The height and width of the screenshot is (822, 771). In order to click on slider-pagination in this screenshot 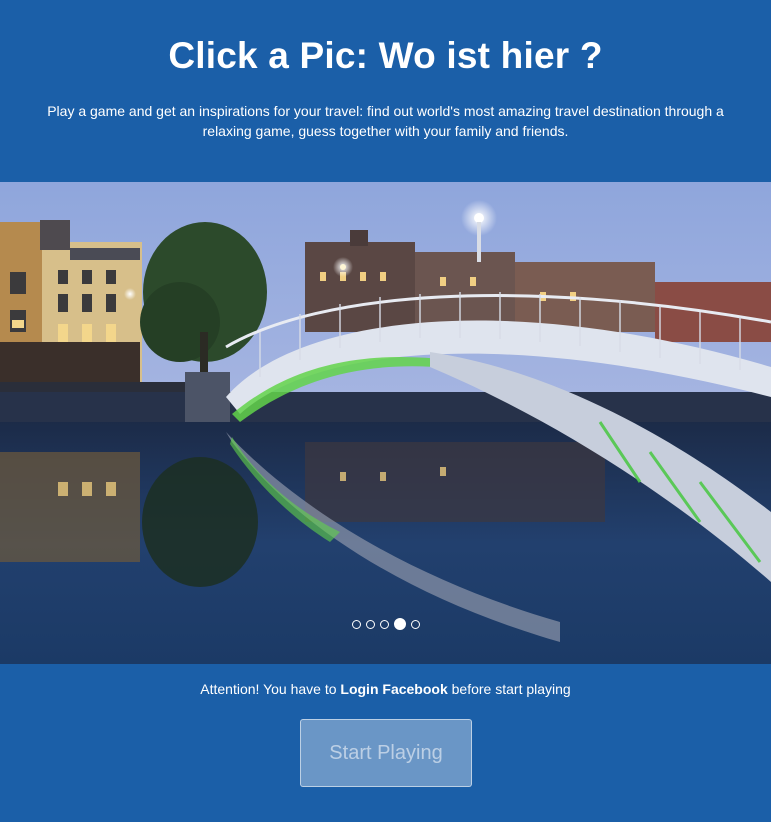, I will do `click(385, 624)`.